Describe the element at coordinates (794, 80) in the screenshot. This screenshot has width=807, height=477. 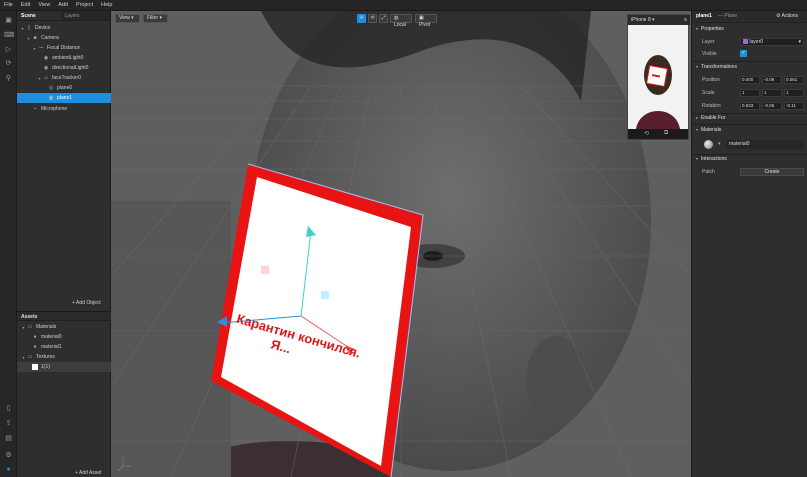
I see `position-z-field: 0.061` at that location.